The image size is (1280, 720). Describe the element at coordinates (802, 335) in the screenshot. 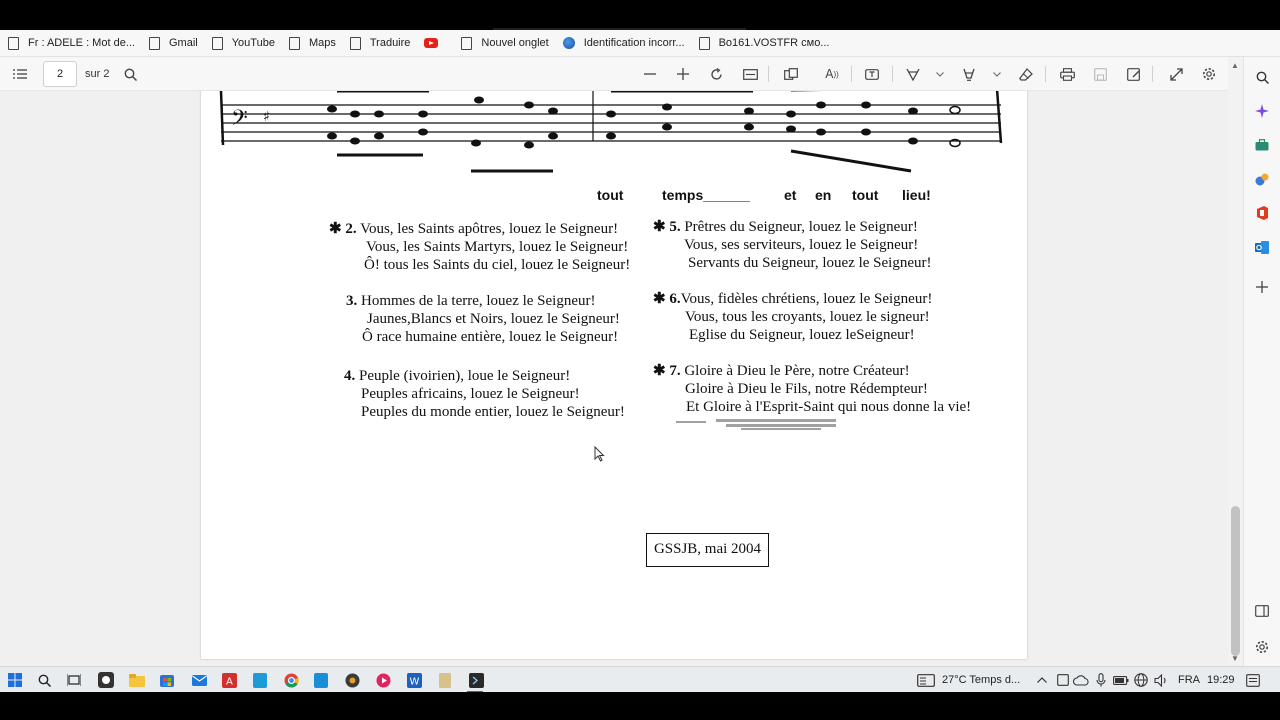

I see `verse-line: Eglise du Seigneur, louez leSeigneur!` at that location.